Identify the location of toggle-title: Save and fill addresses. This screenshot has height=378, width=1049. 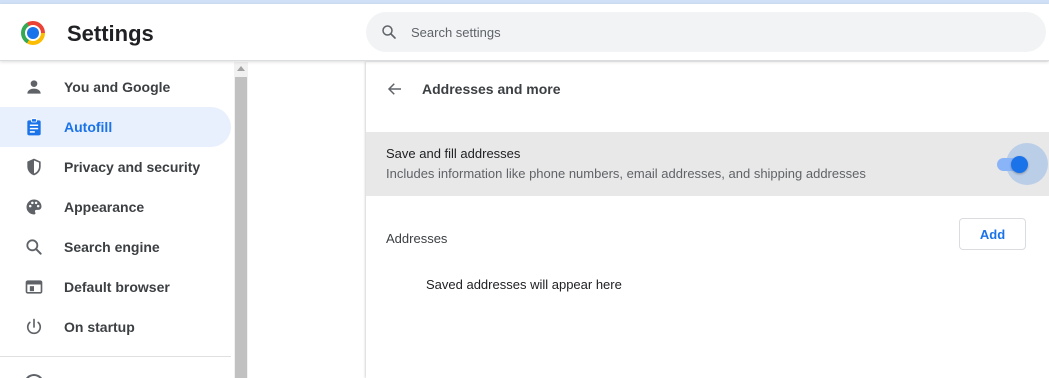
(453, 153).